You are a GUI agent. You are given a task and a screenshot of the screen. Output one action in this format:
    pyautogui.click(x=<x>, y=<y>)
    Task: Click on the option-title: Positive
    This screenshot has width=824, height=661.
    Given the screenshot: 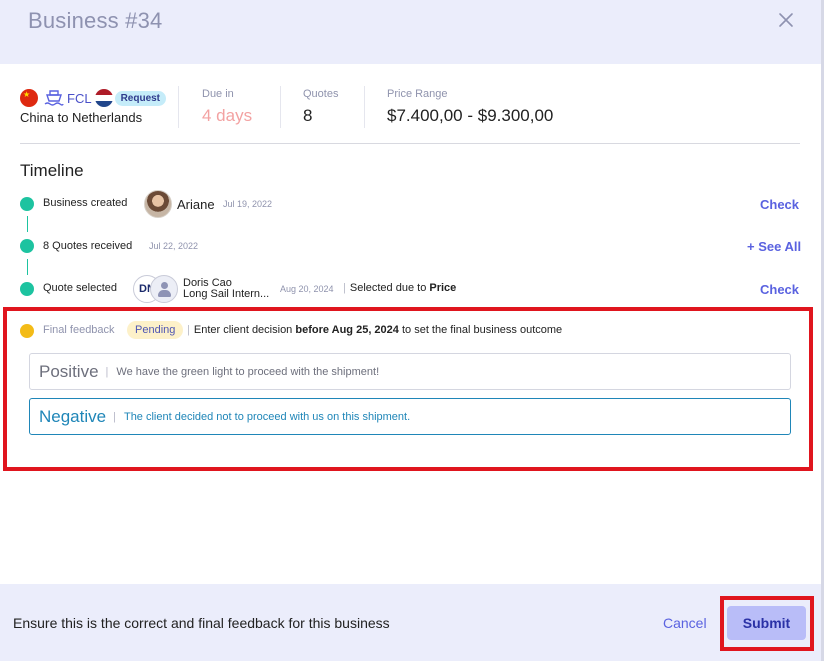 What is the action you would take?
    pyautogui.click(x=69, y=371)
    